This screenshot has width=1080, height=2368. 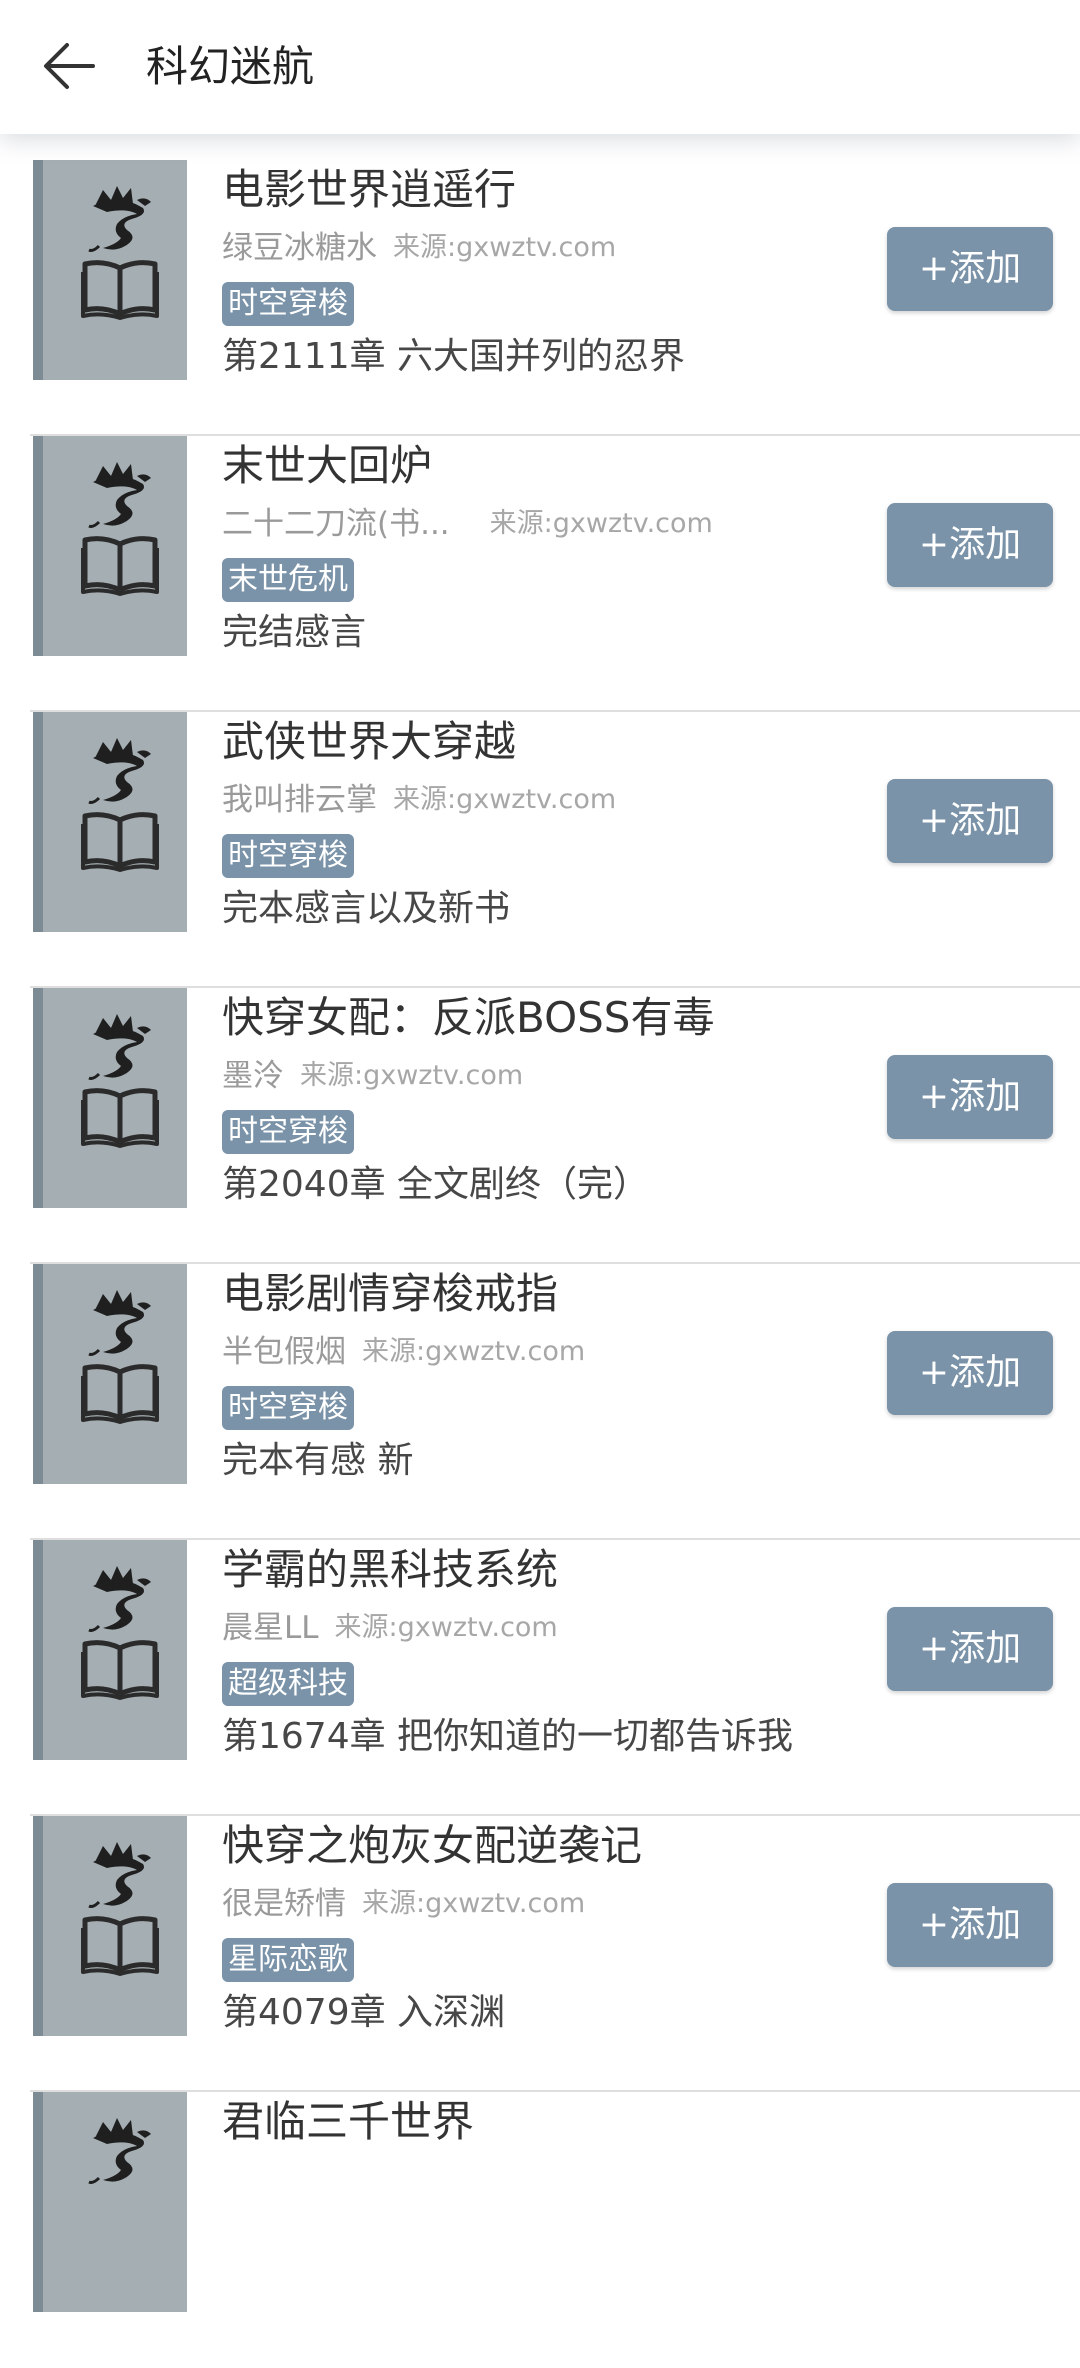 I want to click on book-title: 电影剧情穿梭戒指, so click(x=390, y=1294).